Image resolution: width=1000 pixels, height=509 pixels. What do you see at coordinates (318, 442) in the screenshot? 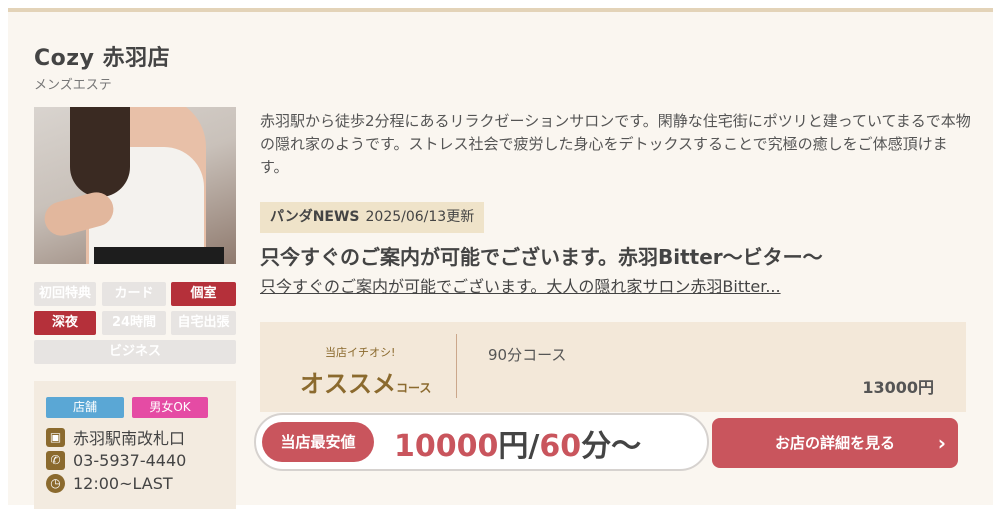
I see `lowest-price-label: 当店最安値` at bounding box center [318, 442].